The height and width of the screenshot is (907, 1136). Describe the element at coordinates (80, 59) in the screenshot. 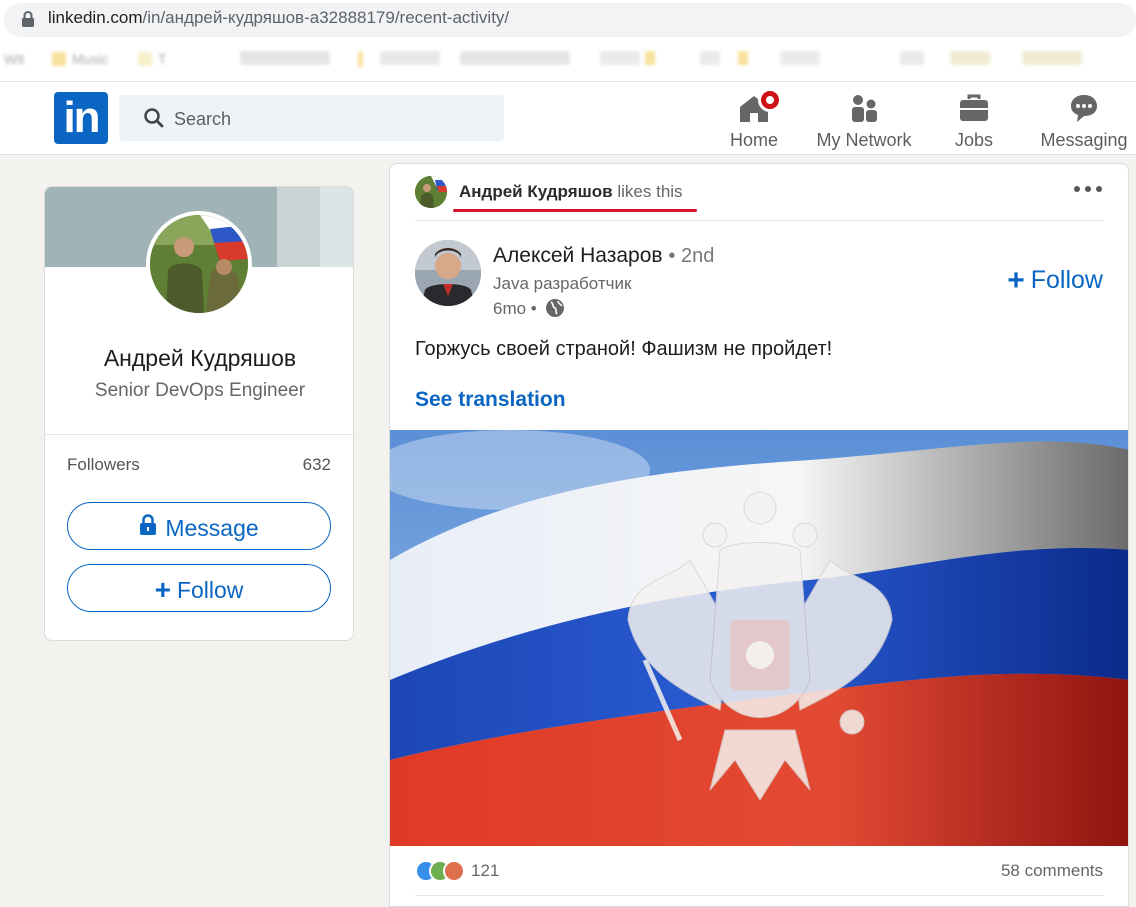

I see `bookmark-item: Music` at that location.